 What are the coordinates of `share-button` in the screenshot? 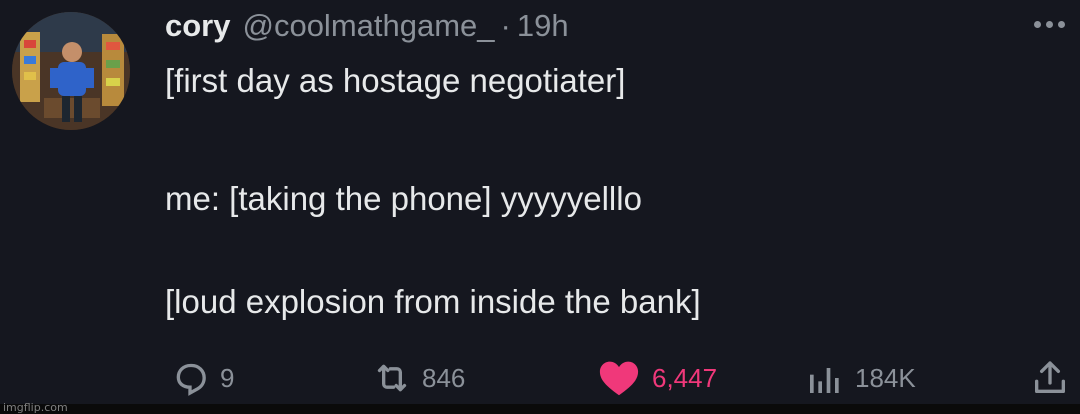 It's located at (1050, 378).